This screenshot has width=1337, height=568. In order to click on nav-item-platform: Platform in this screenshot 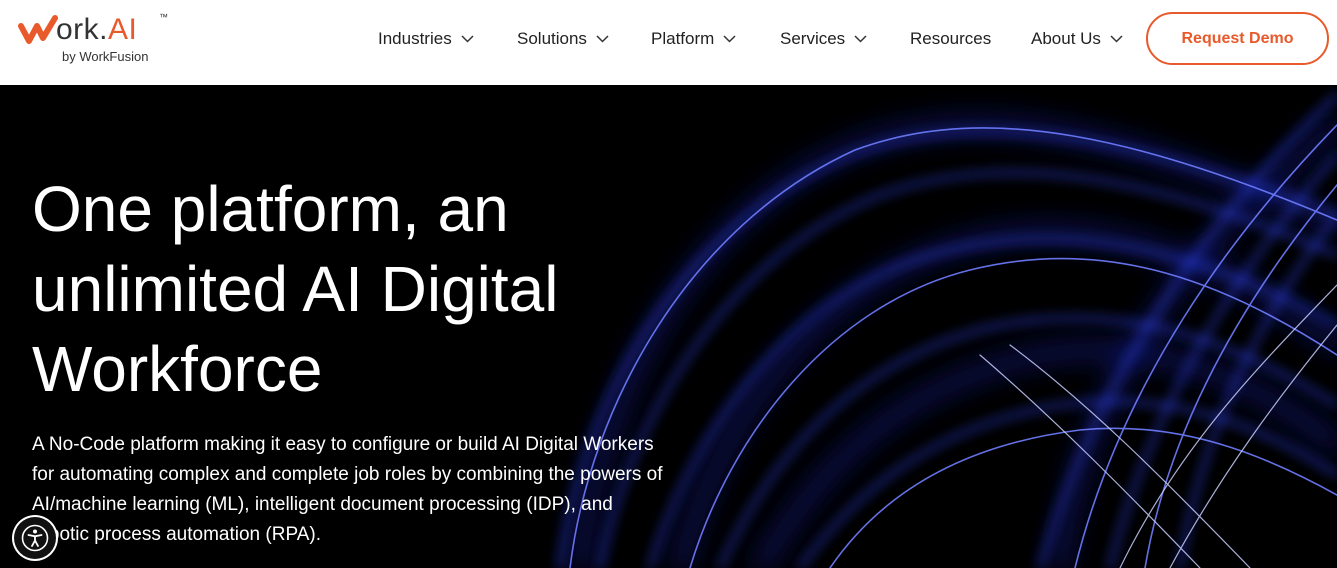, I will do `click(693, 39)`.